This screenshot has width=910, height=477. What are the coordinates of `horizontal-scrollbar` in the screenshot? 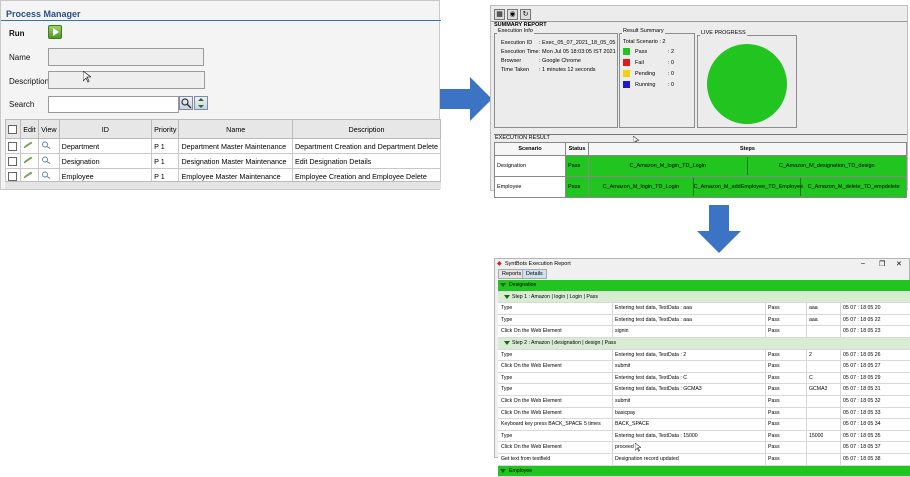 It's located at (223, 185).